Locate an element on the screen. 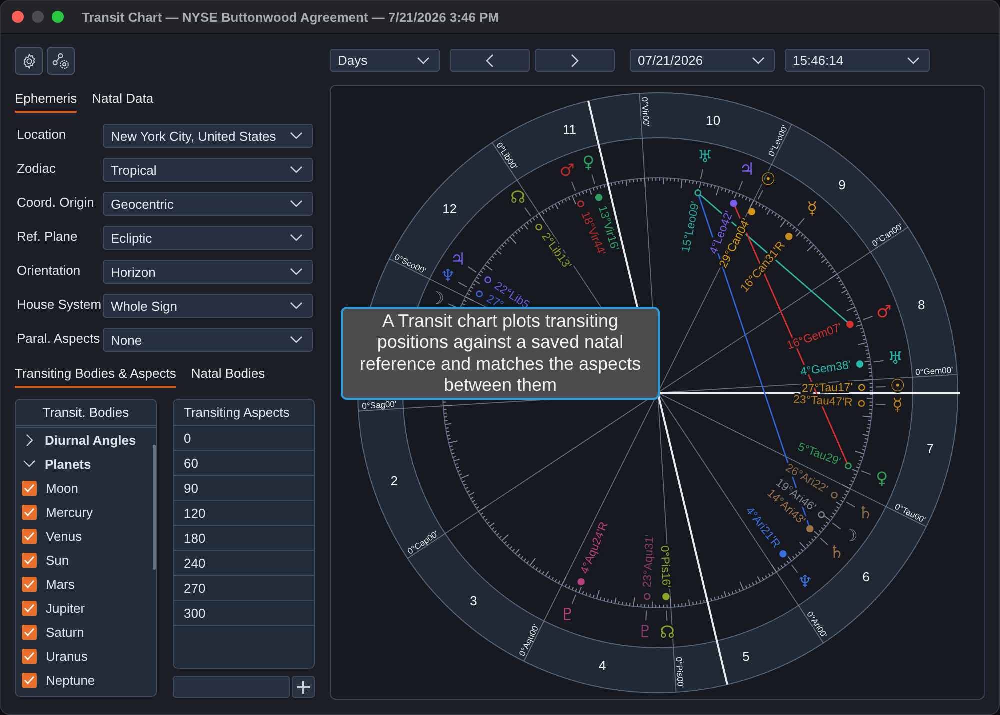 The image size is (1000, 715). dropdown: New York City, United States is located at coordinates (208, 136).